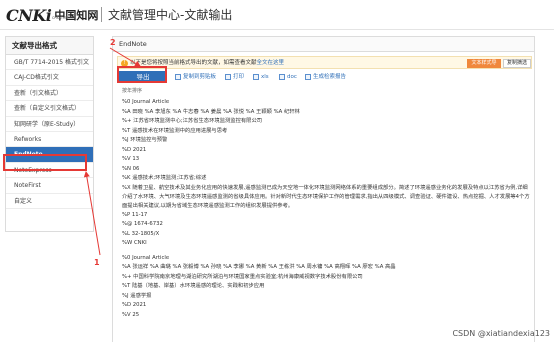 This screenshot has width=554, height=342. Describe the element at coordinates (142, 74) in the screenshot. I see `export-highlight-box` at that location.